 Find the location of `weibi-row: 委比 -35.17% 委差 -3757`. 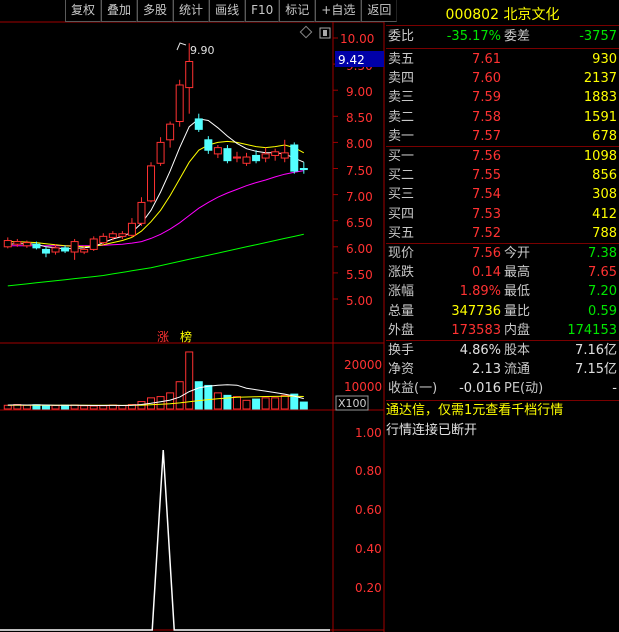

weibi-row: 委比 -35.17% 委差 -3757 is located at coordinates (502, 36).